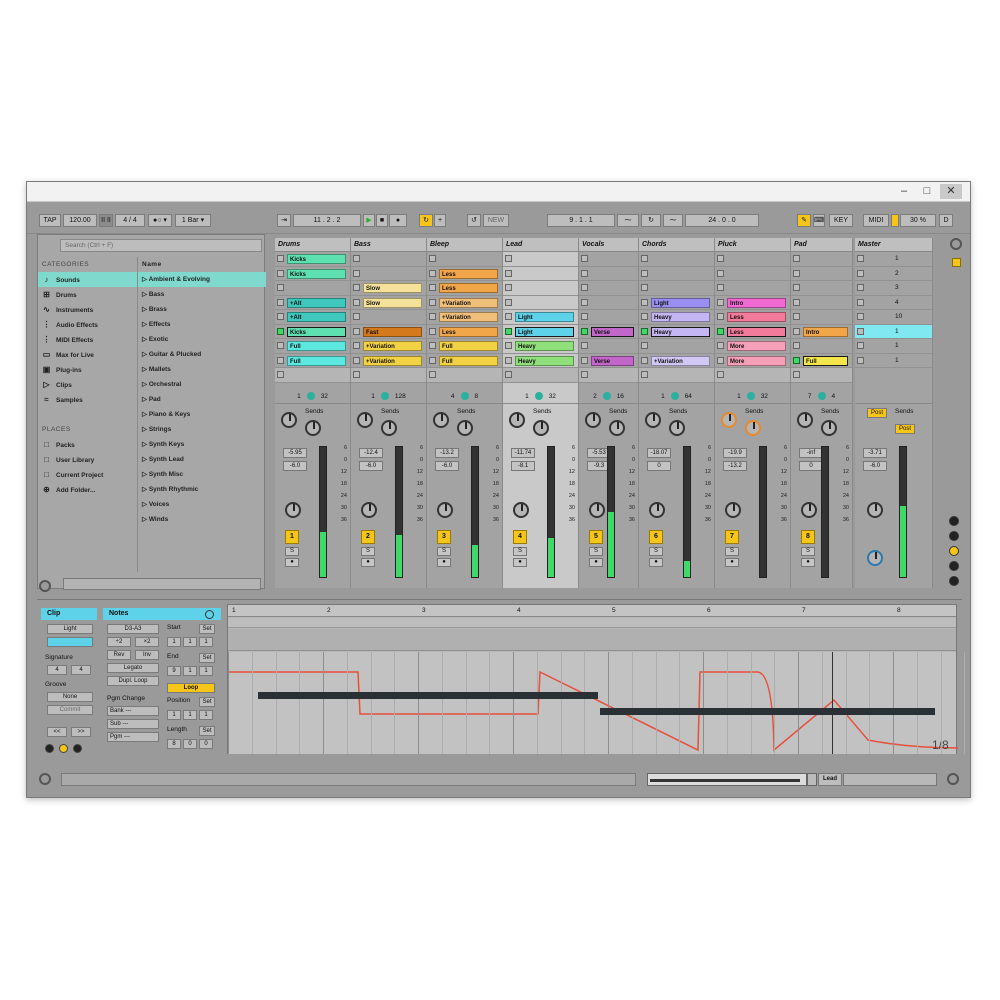 The width and height of the screenshot is (1000, 1000). Describe the element at coordinates (63, 748) in the screenshot. I see `notes-toggle-icon` at that location.